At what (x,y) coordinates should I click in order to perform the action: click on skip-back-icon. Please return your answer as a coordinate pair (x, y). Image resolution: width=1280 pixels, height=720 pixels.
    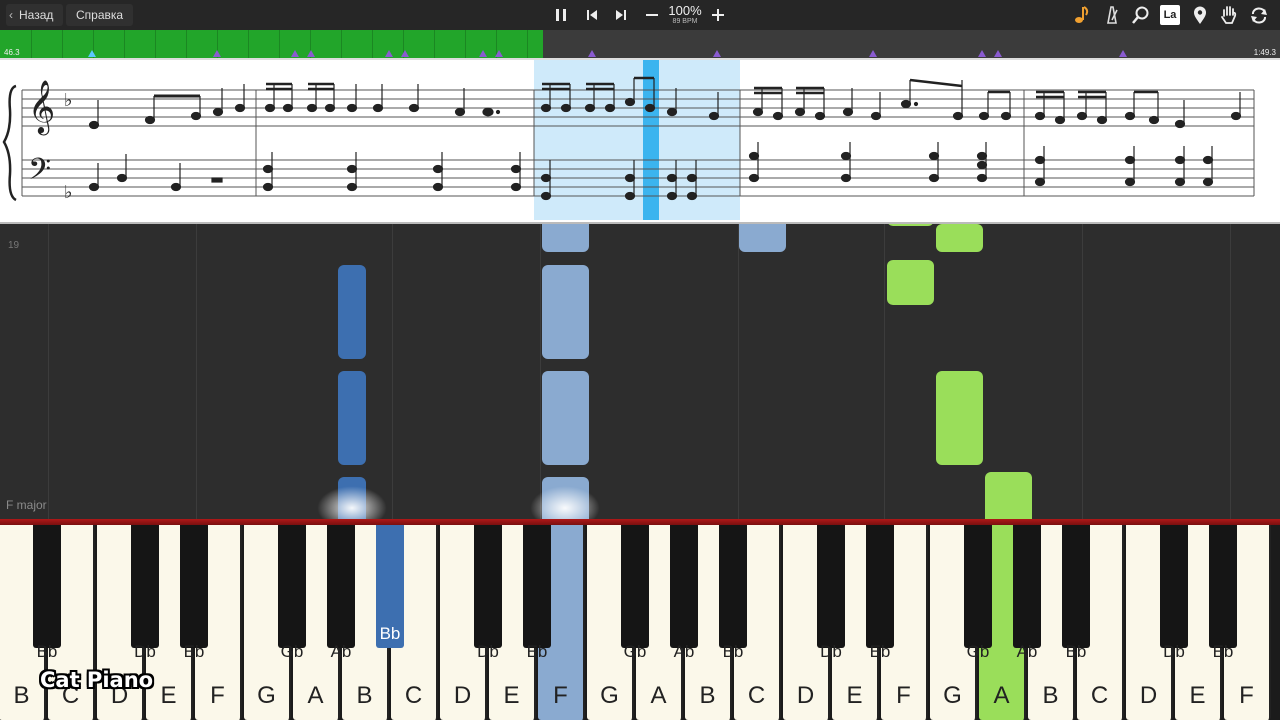
    Looking at the image, I should click on (592, 15).